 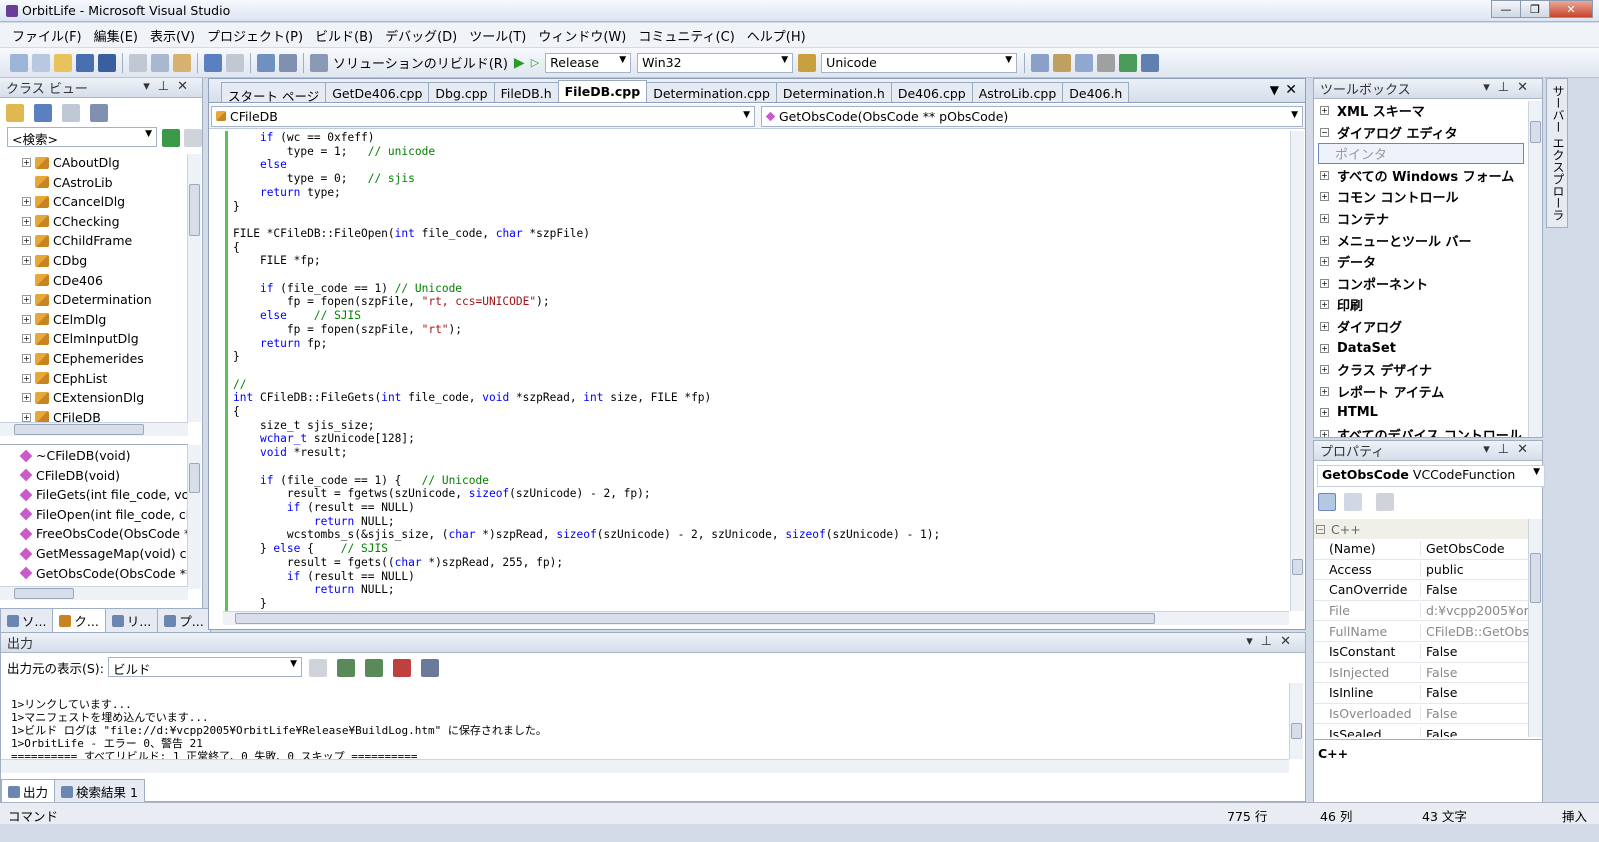 What do you see at coordinates (1040, 62) in the screenshot?
I see `solution-explorer-icon` at bounding box center [1040, 62].